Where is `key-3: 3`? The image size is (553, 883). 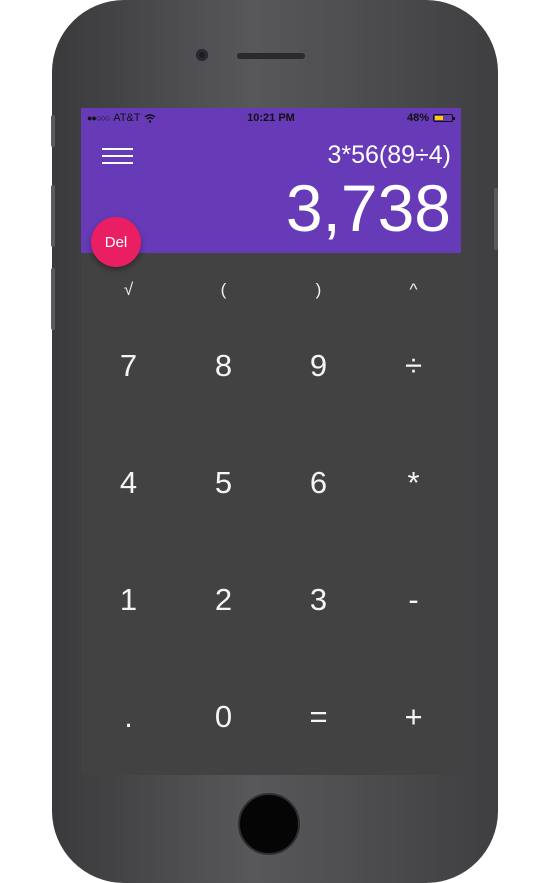 key-3: 3 is located at coordinates (318, 600).